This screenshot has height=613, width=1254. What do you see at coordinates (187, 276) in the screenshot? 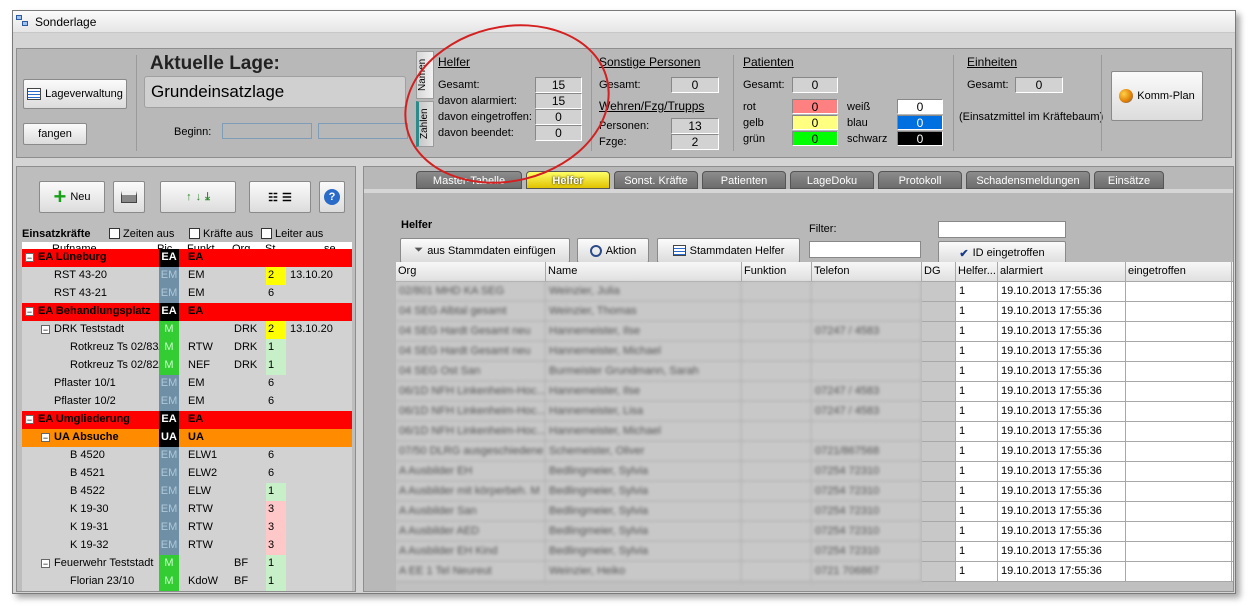
I see `tree-row: RST 43-20 EM EM 2 13.10.20` at bounding box center [187, 276].